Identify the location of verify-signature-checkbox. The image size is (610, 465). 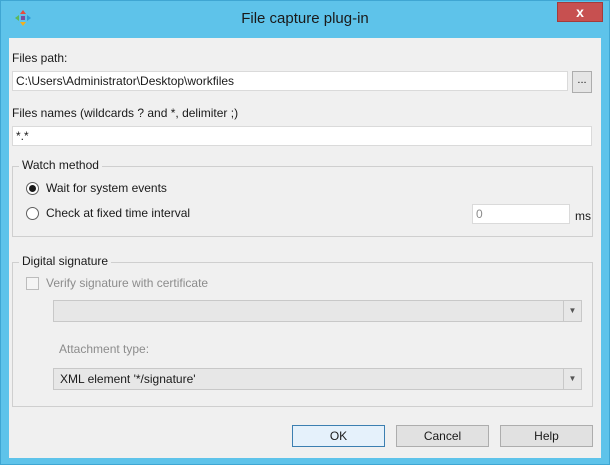
(32, 283).